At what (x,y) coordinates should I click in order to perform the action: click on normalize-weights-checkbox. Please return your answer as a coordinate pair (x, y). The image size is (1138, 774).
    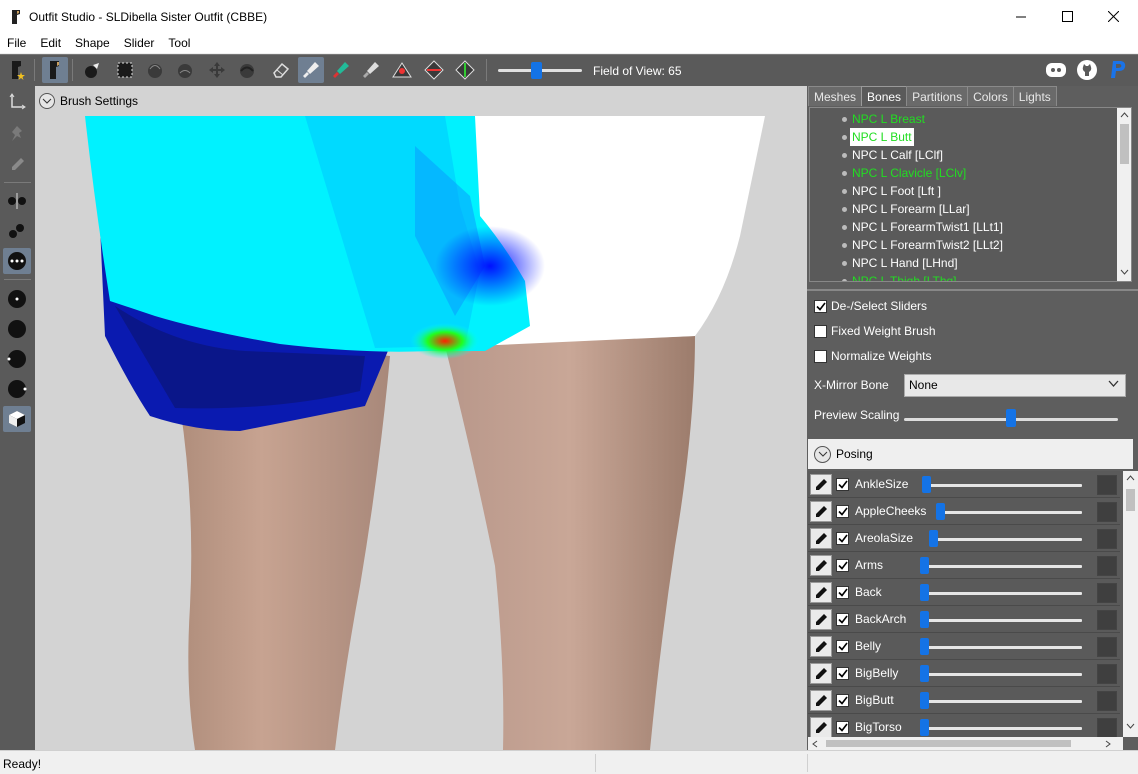
    Looking at the image, I should click on (820, 356).